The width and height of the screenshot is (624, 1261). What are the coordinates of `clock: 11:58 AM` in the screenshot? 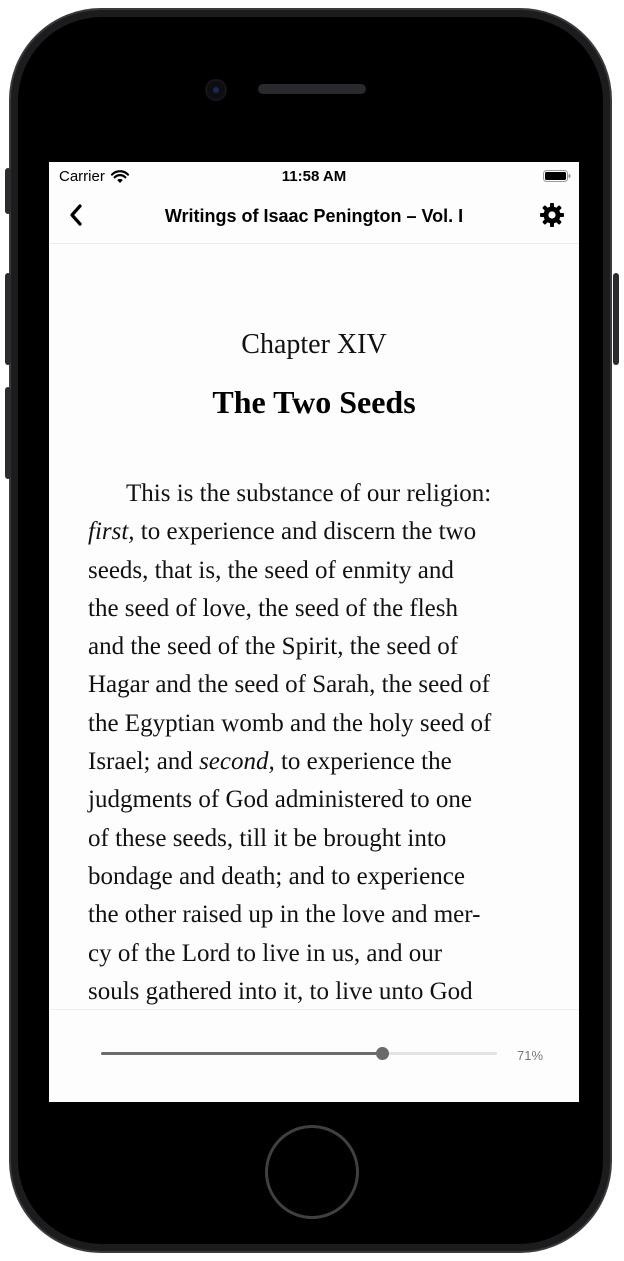 It's located at (314, 176).